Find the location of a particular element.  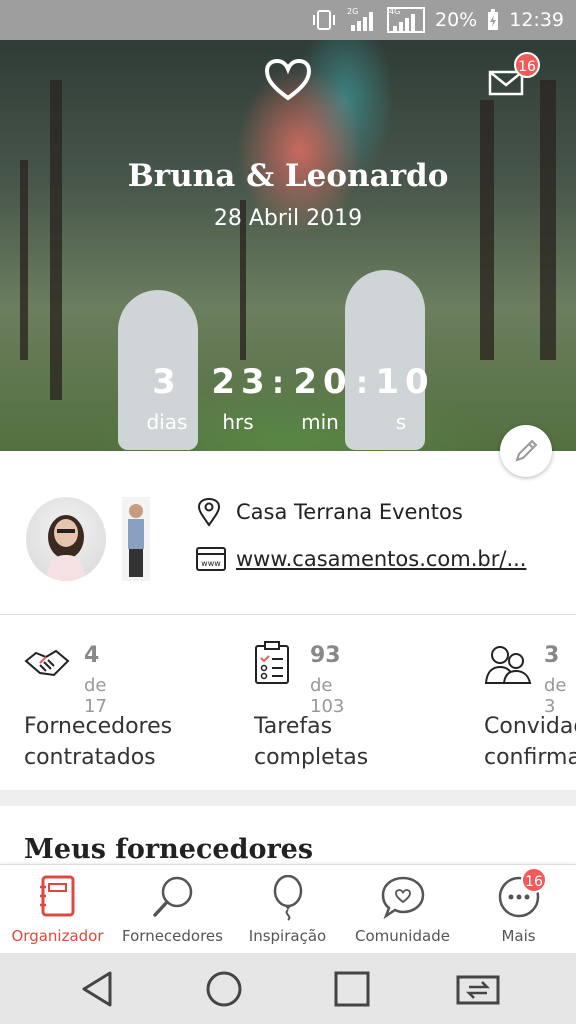

home-circle-icon is located at coordinates (224, 989).